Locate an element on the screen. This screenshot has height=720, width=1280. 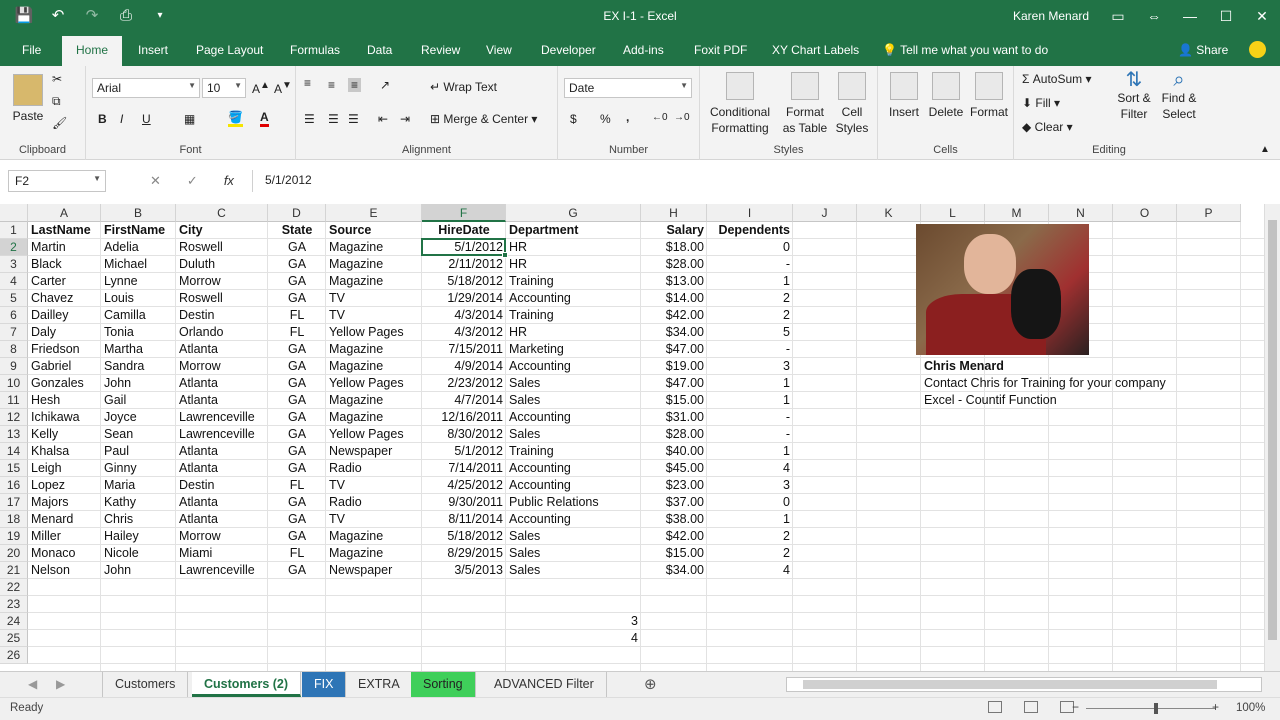
merge-center-button: ⊞ Merge & Center ▾ is located at coordinates (483, 119).